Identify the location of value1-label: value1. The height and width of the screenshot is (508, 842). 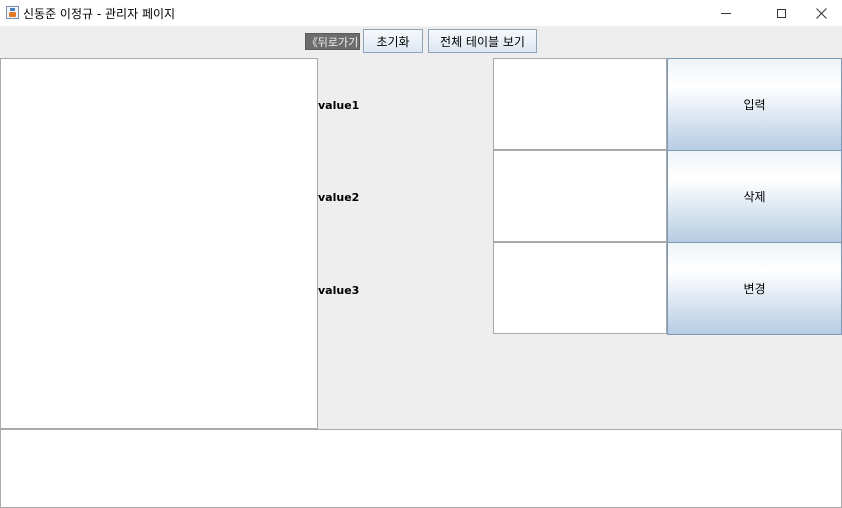
(339, 105).